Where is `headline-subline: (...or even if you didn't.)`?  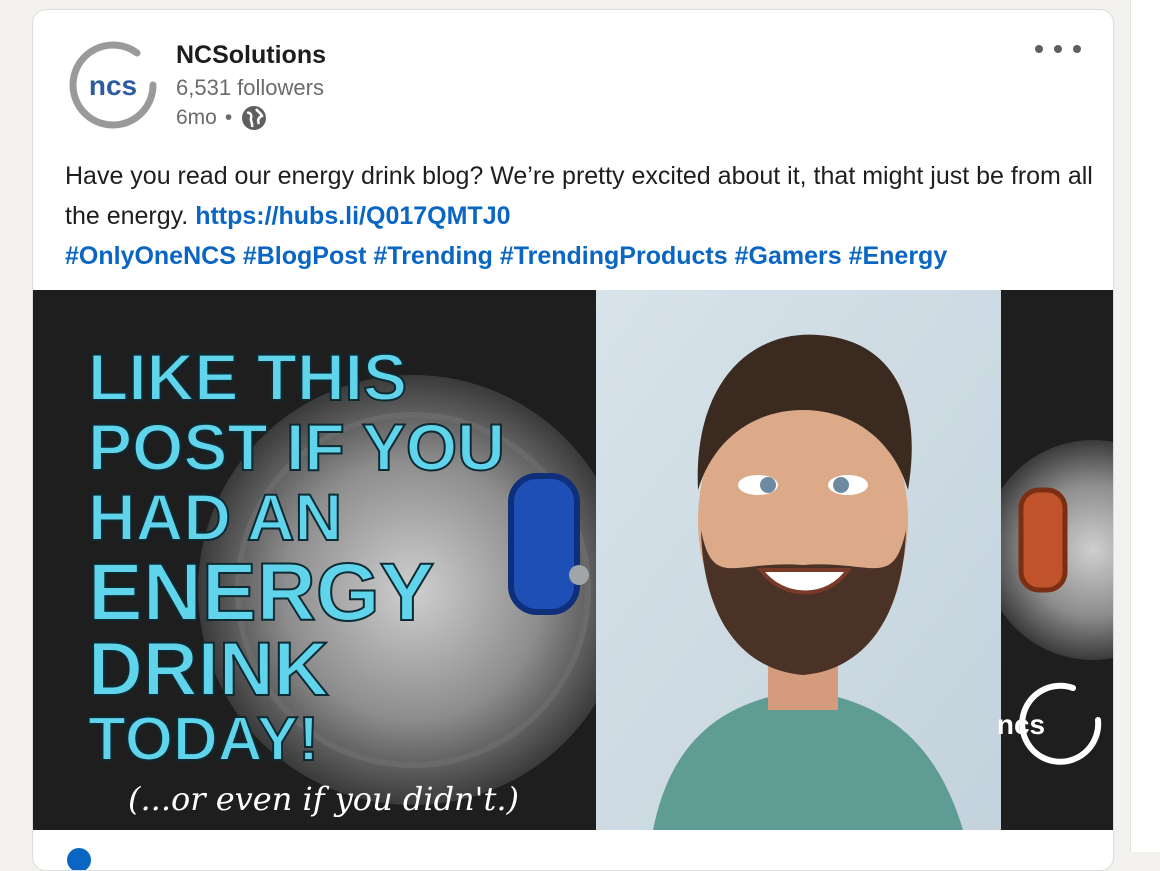 headline-subline: (...or even if you didn't.) is located at coordinates (323, 799).